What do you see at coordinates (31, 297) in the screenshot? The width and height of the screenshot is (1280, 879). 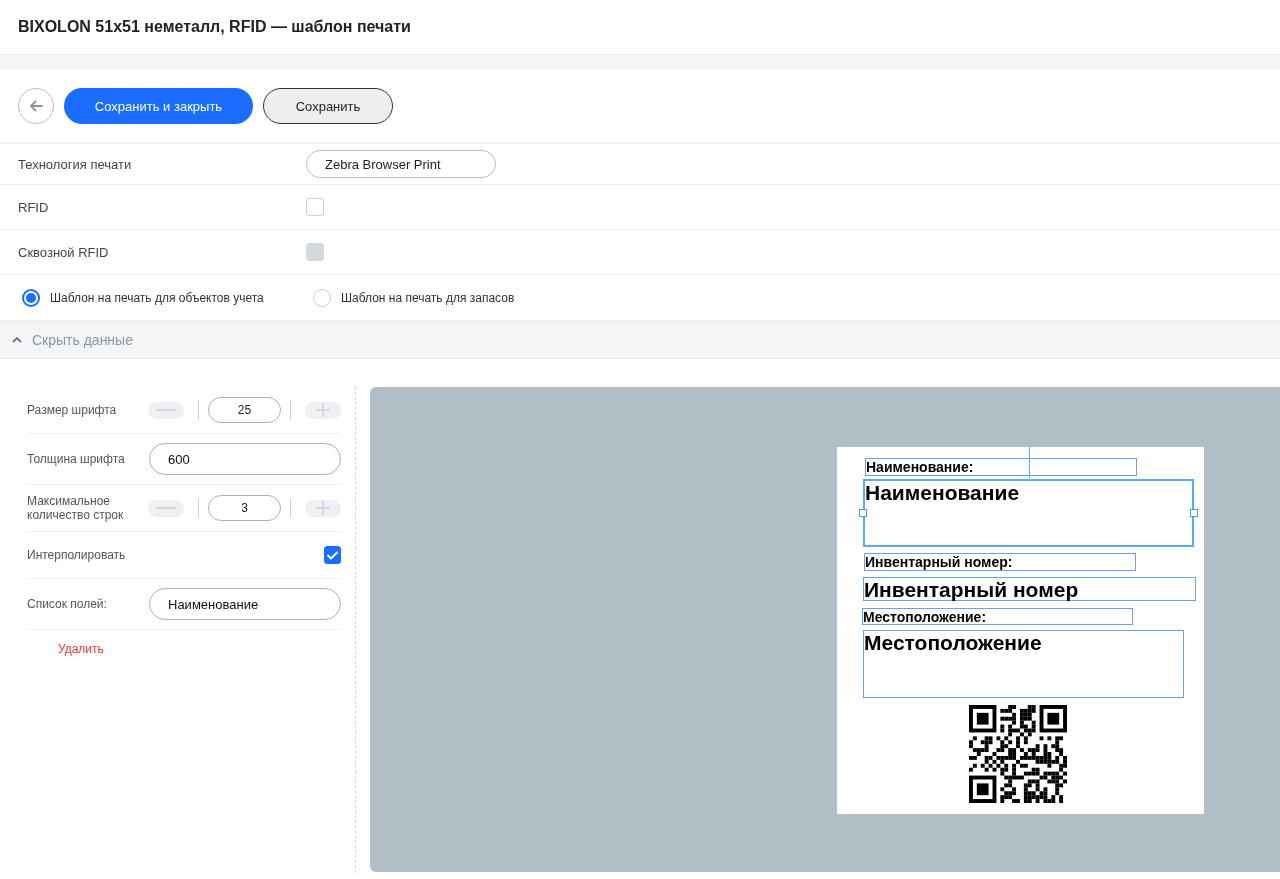 I see `radio-button` at bounding box center [31, 297].